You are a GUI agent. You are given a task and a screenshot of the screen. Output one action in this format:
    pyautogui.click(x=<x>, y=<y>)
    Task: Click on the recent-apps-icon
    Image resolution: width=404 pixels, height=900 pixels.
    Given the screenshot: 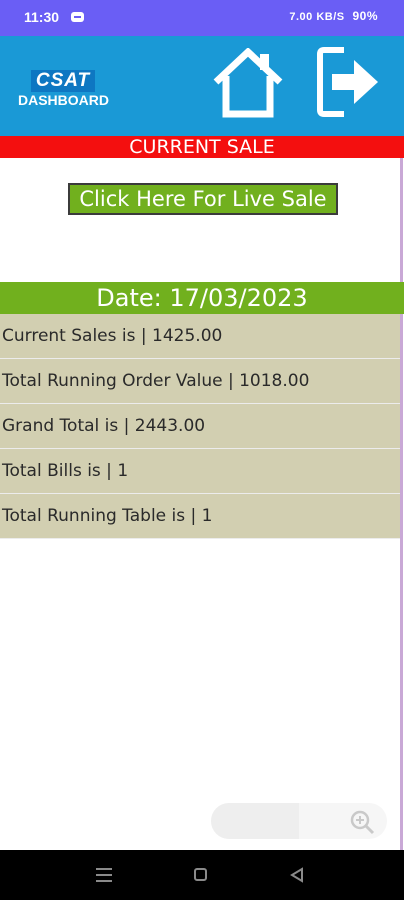 What is the action you would take?
    pyautogui.click(x=104, y=875)
    